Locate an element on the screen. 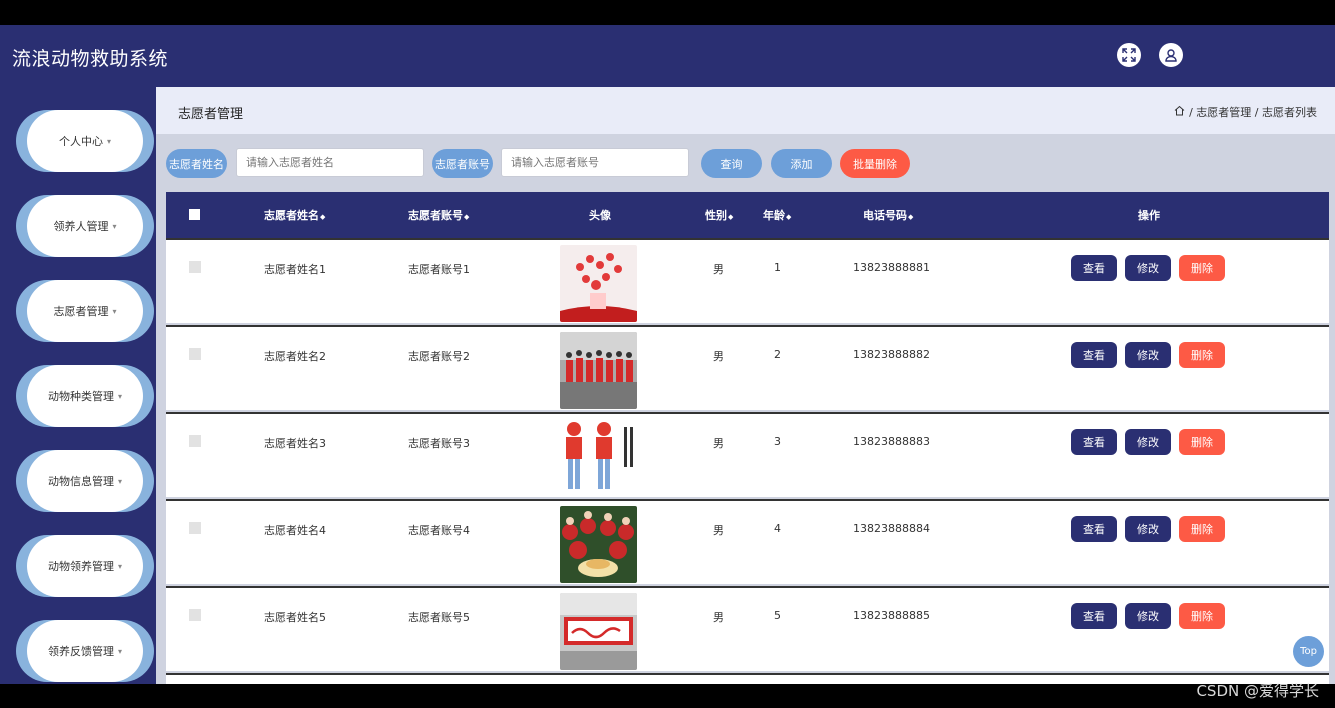 Image resolution: width=1335 pixels, height=708 pixels. col-phone-header: 电话号码◆ is located at coordinates (888, 215).